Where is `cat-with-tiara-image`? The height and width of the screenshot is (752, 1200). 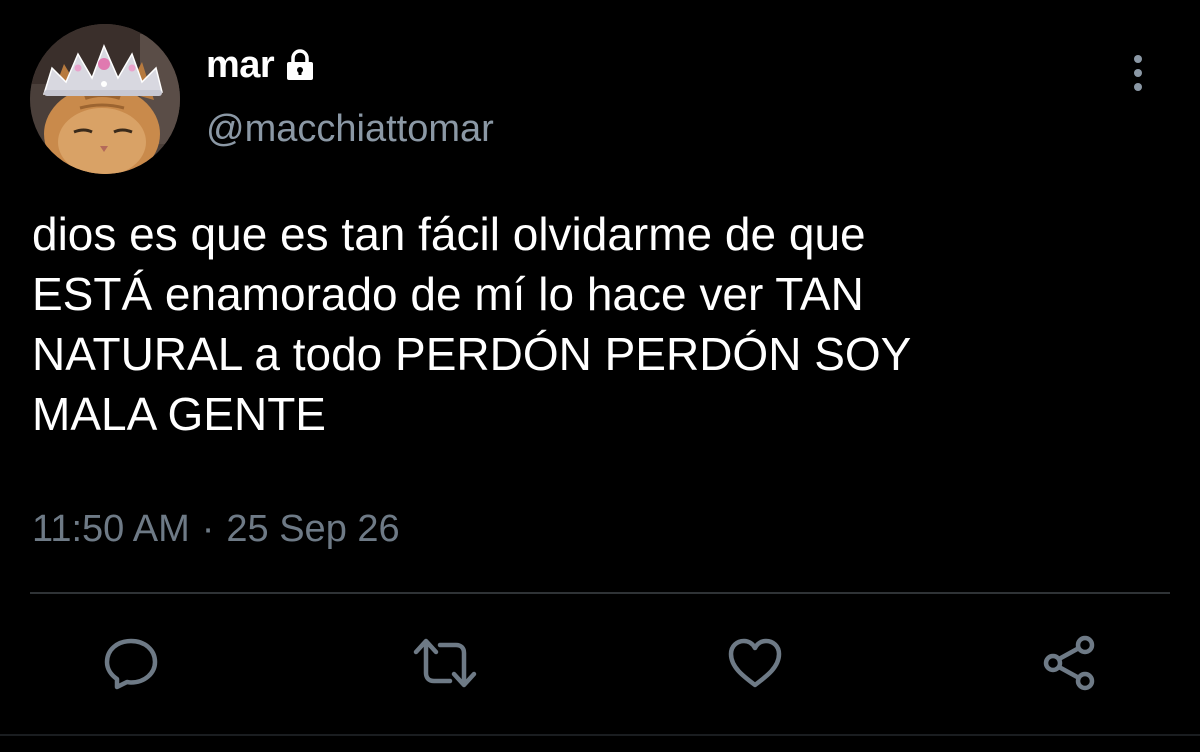 cat-with-tiara-image is located at coordinates (105, 99).